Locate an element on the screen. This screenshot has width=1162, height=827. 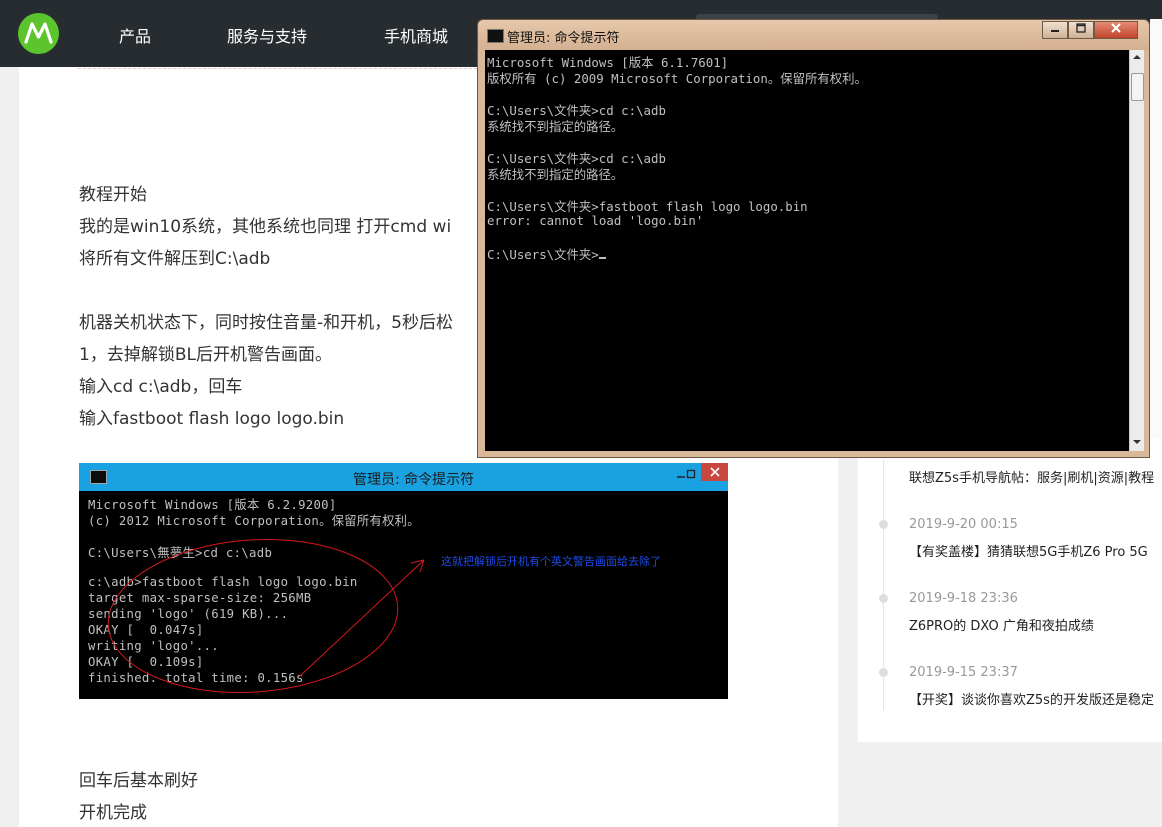
console-prompt: C:\Users\文件夹> is located at coordinates (546, 254).